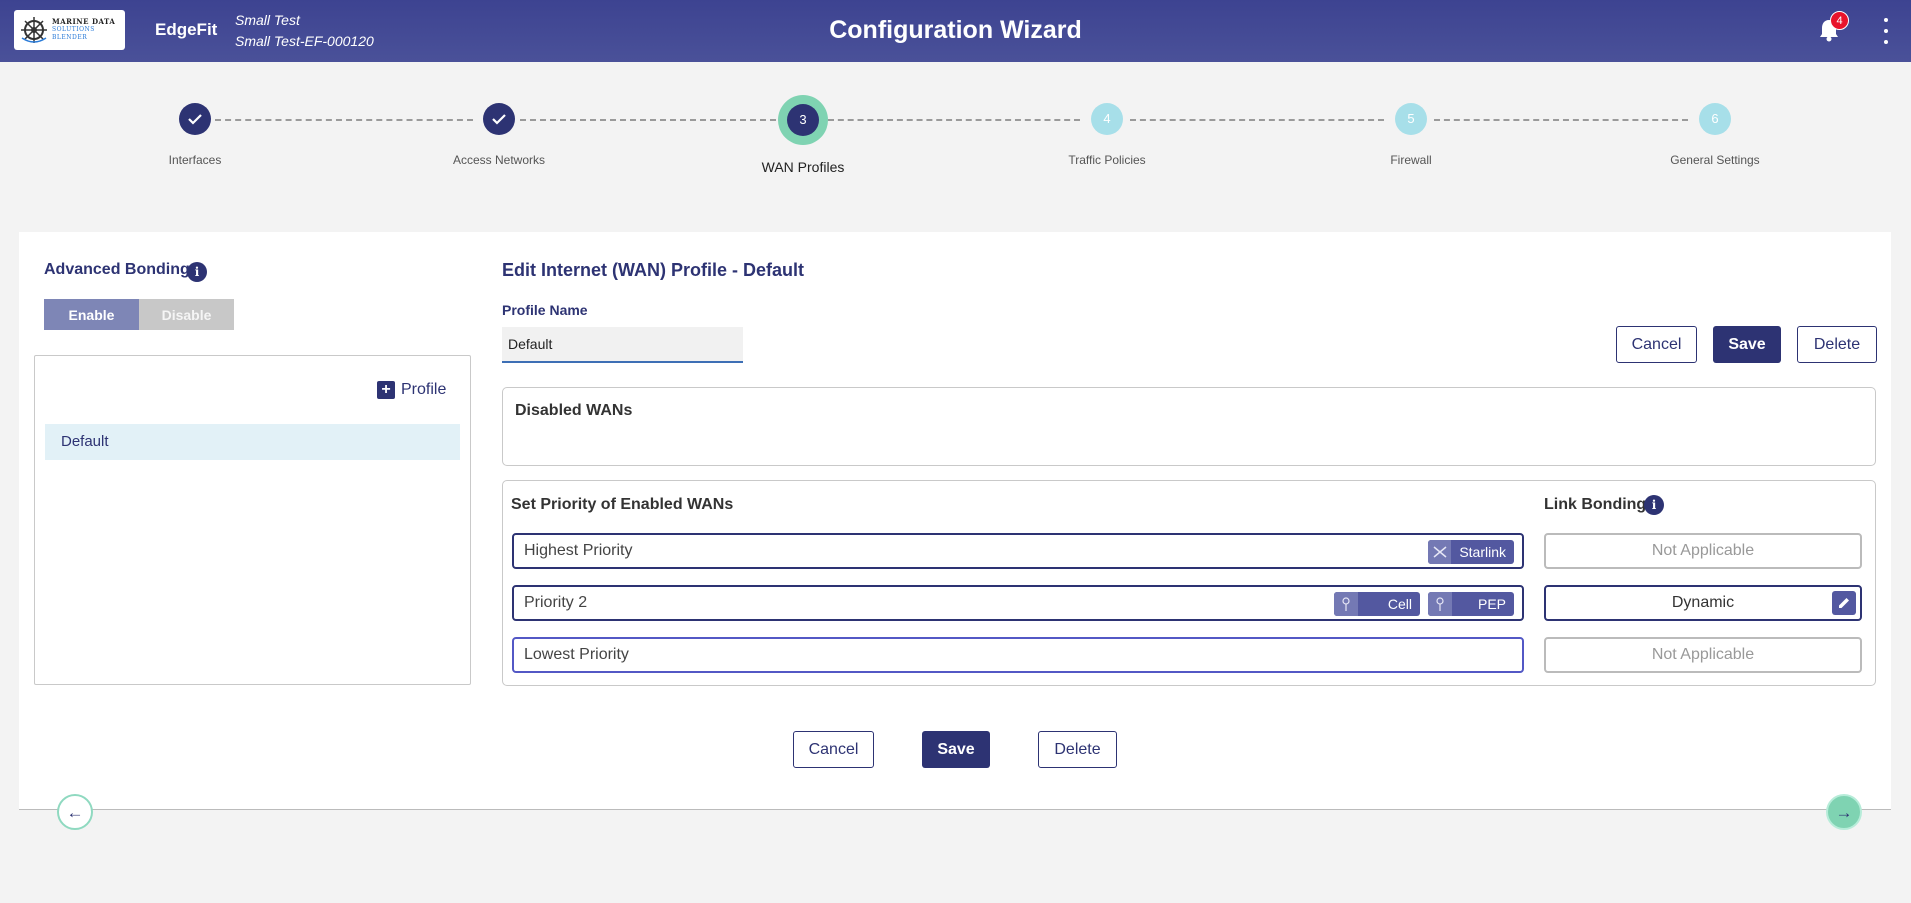  I want to click on link-bonding-title: Link Bonding, so click(1595, 504).